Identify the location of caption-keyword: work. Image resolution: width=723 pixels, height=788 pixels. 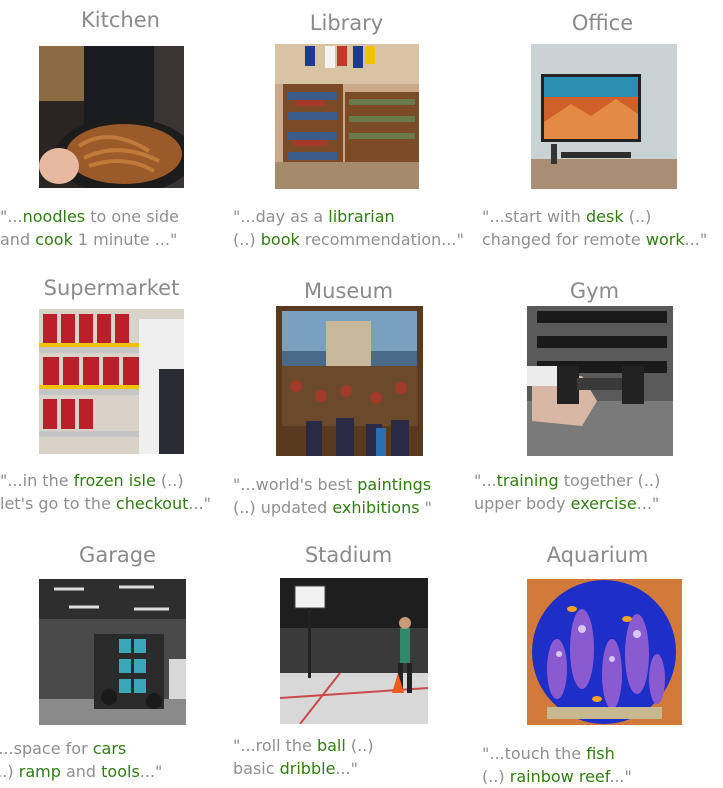
(665, 239).